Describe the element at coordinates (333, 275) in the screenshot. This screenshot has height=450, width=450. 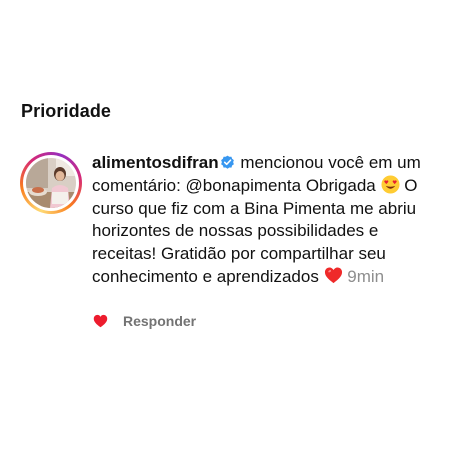
I see `red-heart-emoji-icon` at that location.